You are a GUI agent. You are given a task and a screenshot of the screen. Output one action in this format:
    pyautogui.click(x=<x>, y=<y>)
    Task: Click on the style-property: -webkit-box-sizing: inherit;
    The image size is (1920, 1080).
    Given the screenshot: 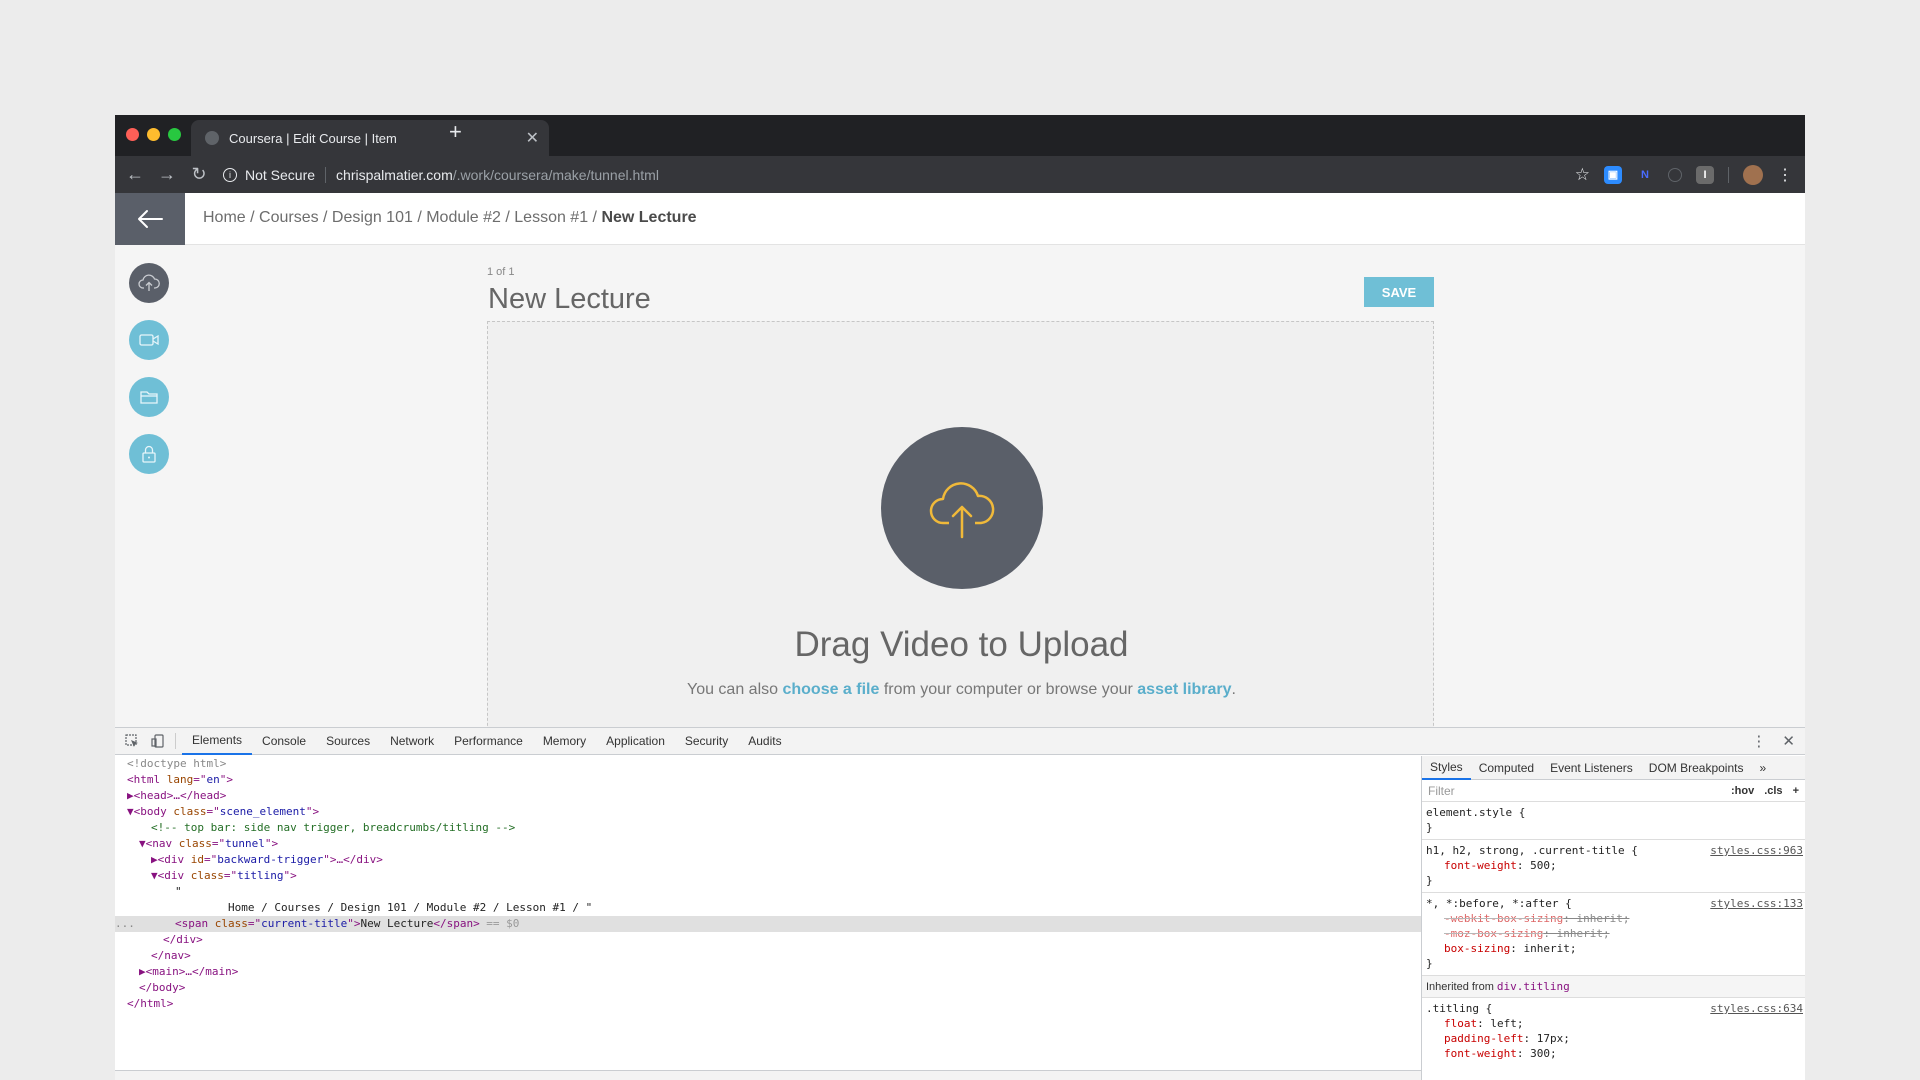 What is the action you would take?
    pyautogui.click(x=1613, y=918)
    